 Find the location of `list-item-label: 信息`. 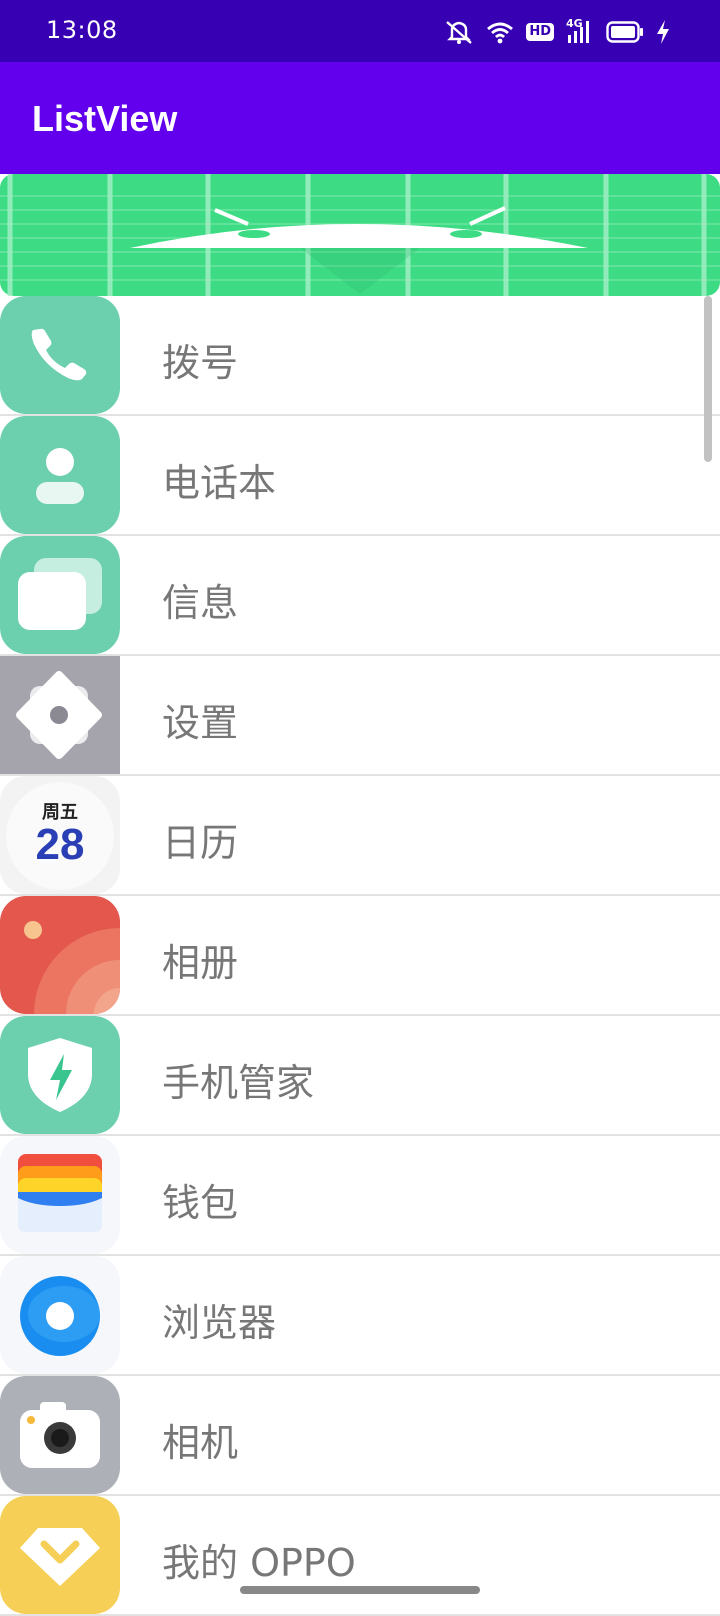

list-item-label: 信息 is located at coordinates (200, 603).